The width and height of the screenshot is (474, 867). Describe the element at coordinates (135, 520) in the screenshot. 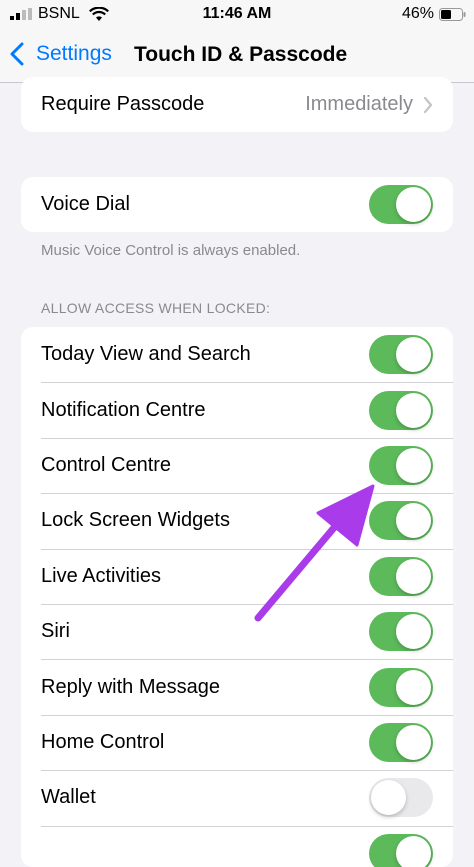

I see `access-row-label: Lock Screen Widgets` at that location.